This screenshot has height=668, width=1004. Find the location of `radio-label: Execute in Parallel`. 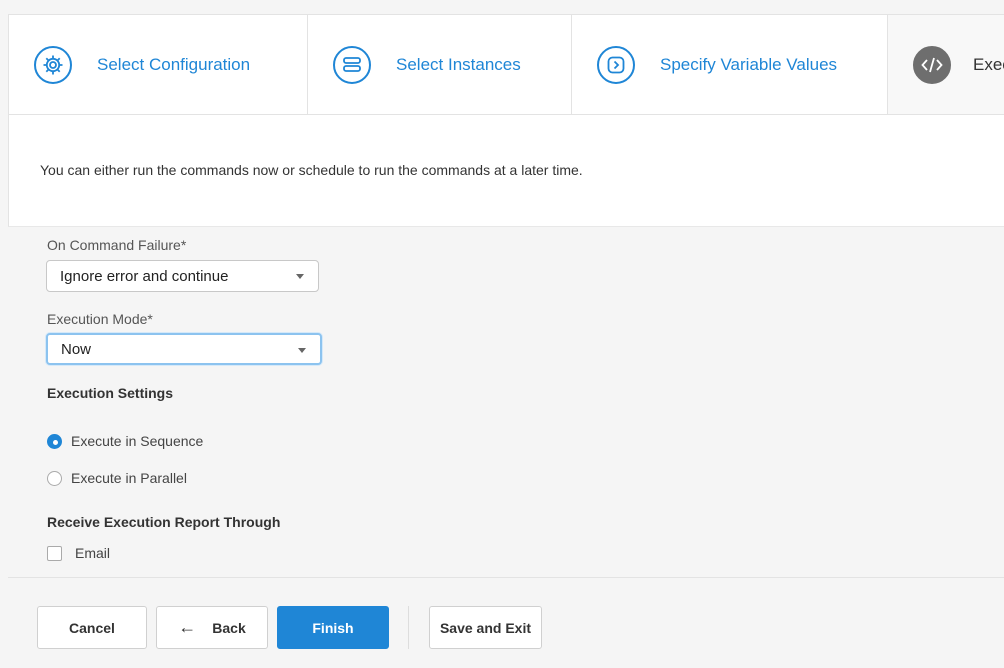

radio-label: Execute in Parallel is located at coordinates (129, 478).